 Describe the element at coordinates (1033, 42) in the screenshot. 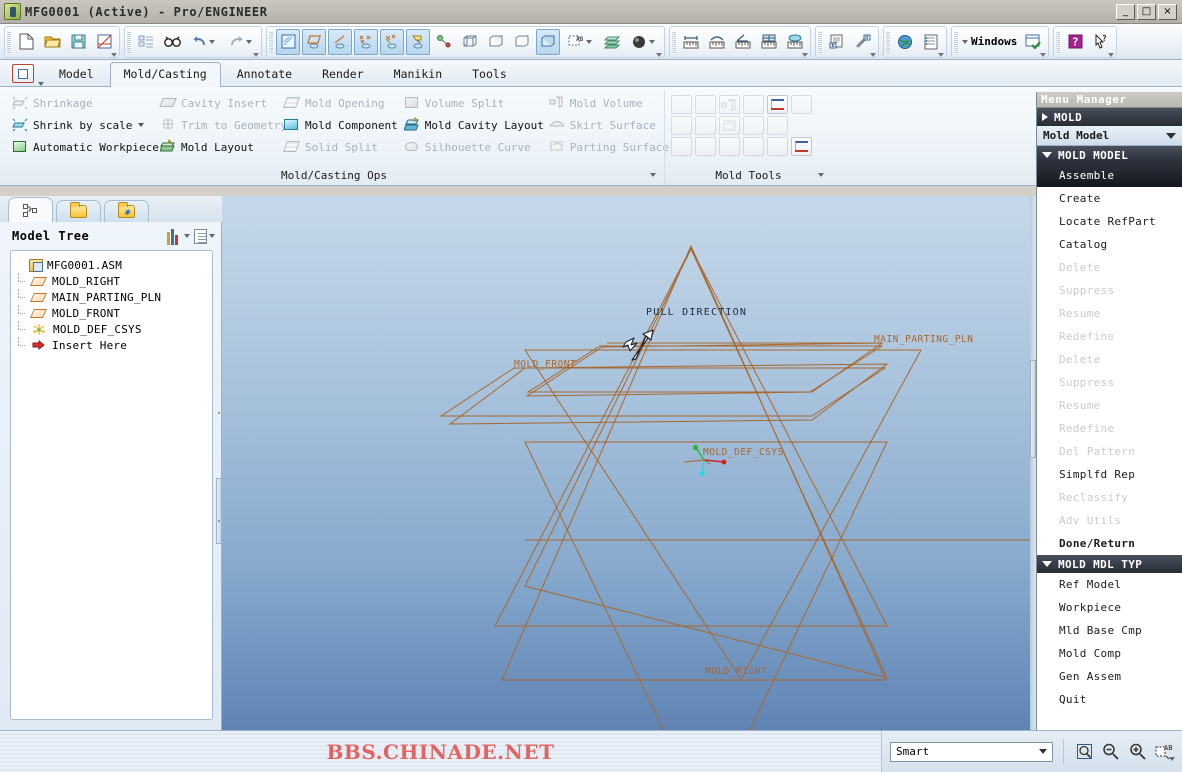

I see `activate-window-icon` at that location.